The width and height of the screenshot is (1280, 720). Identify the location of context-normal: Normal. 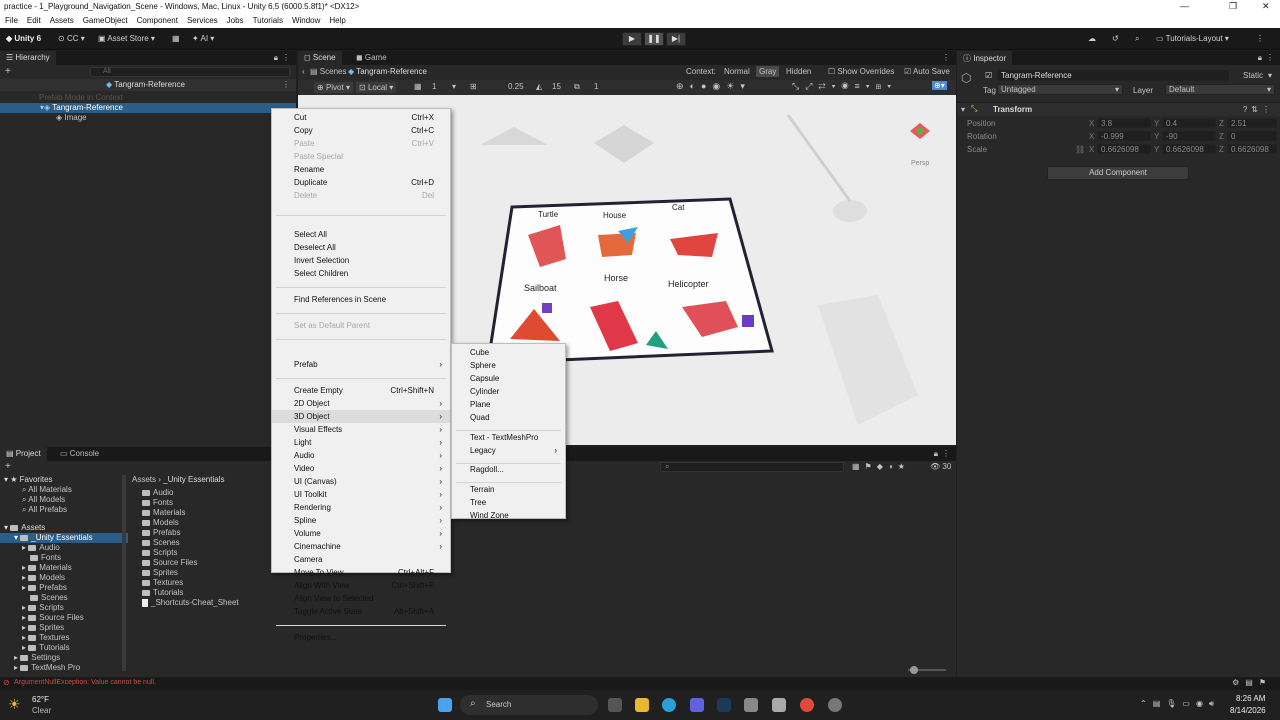
(737, 71).